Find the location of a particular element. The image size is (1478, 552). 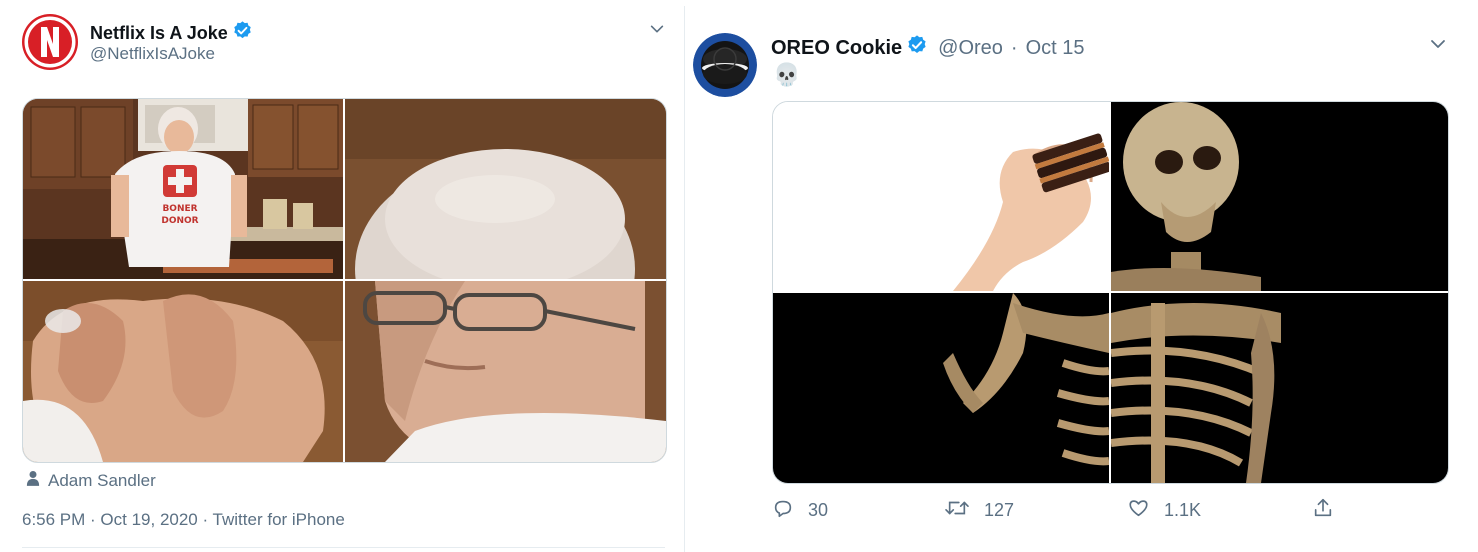

display-name: Netflix Is A Joke is located at coordinates (159, 33).